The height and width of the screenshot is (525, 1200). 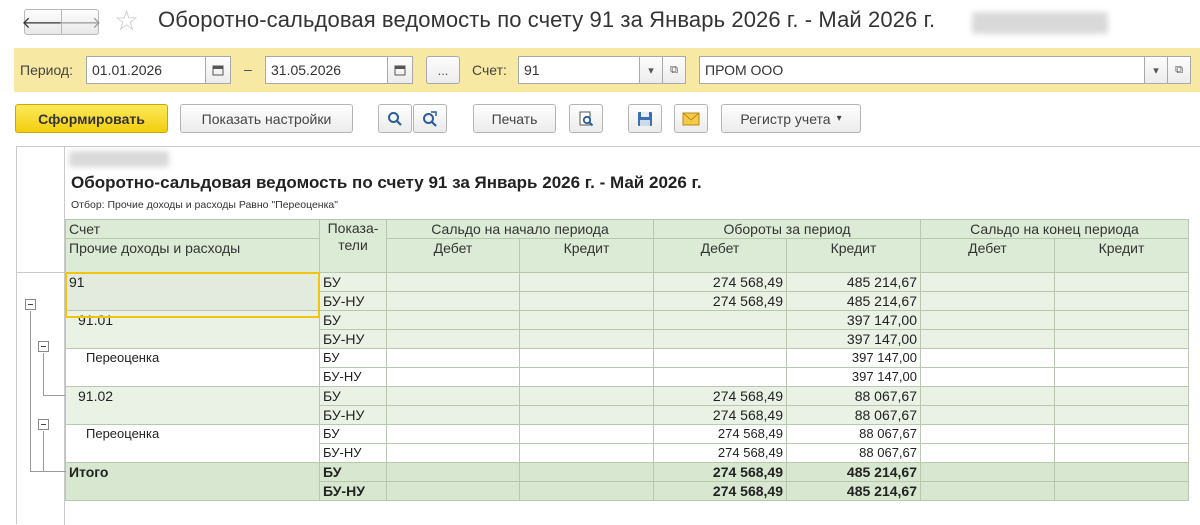 I want to click on header-closing-balance: Сальдо на конец периода, so click(x=1054, y=229).